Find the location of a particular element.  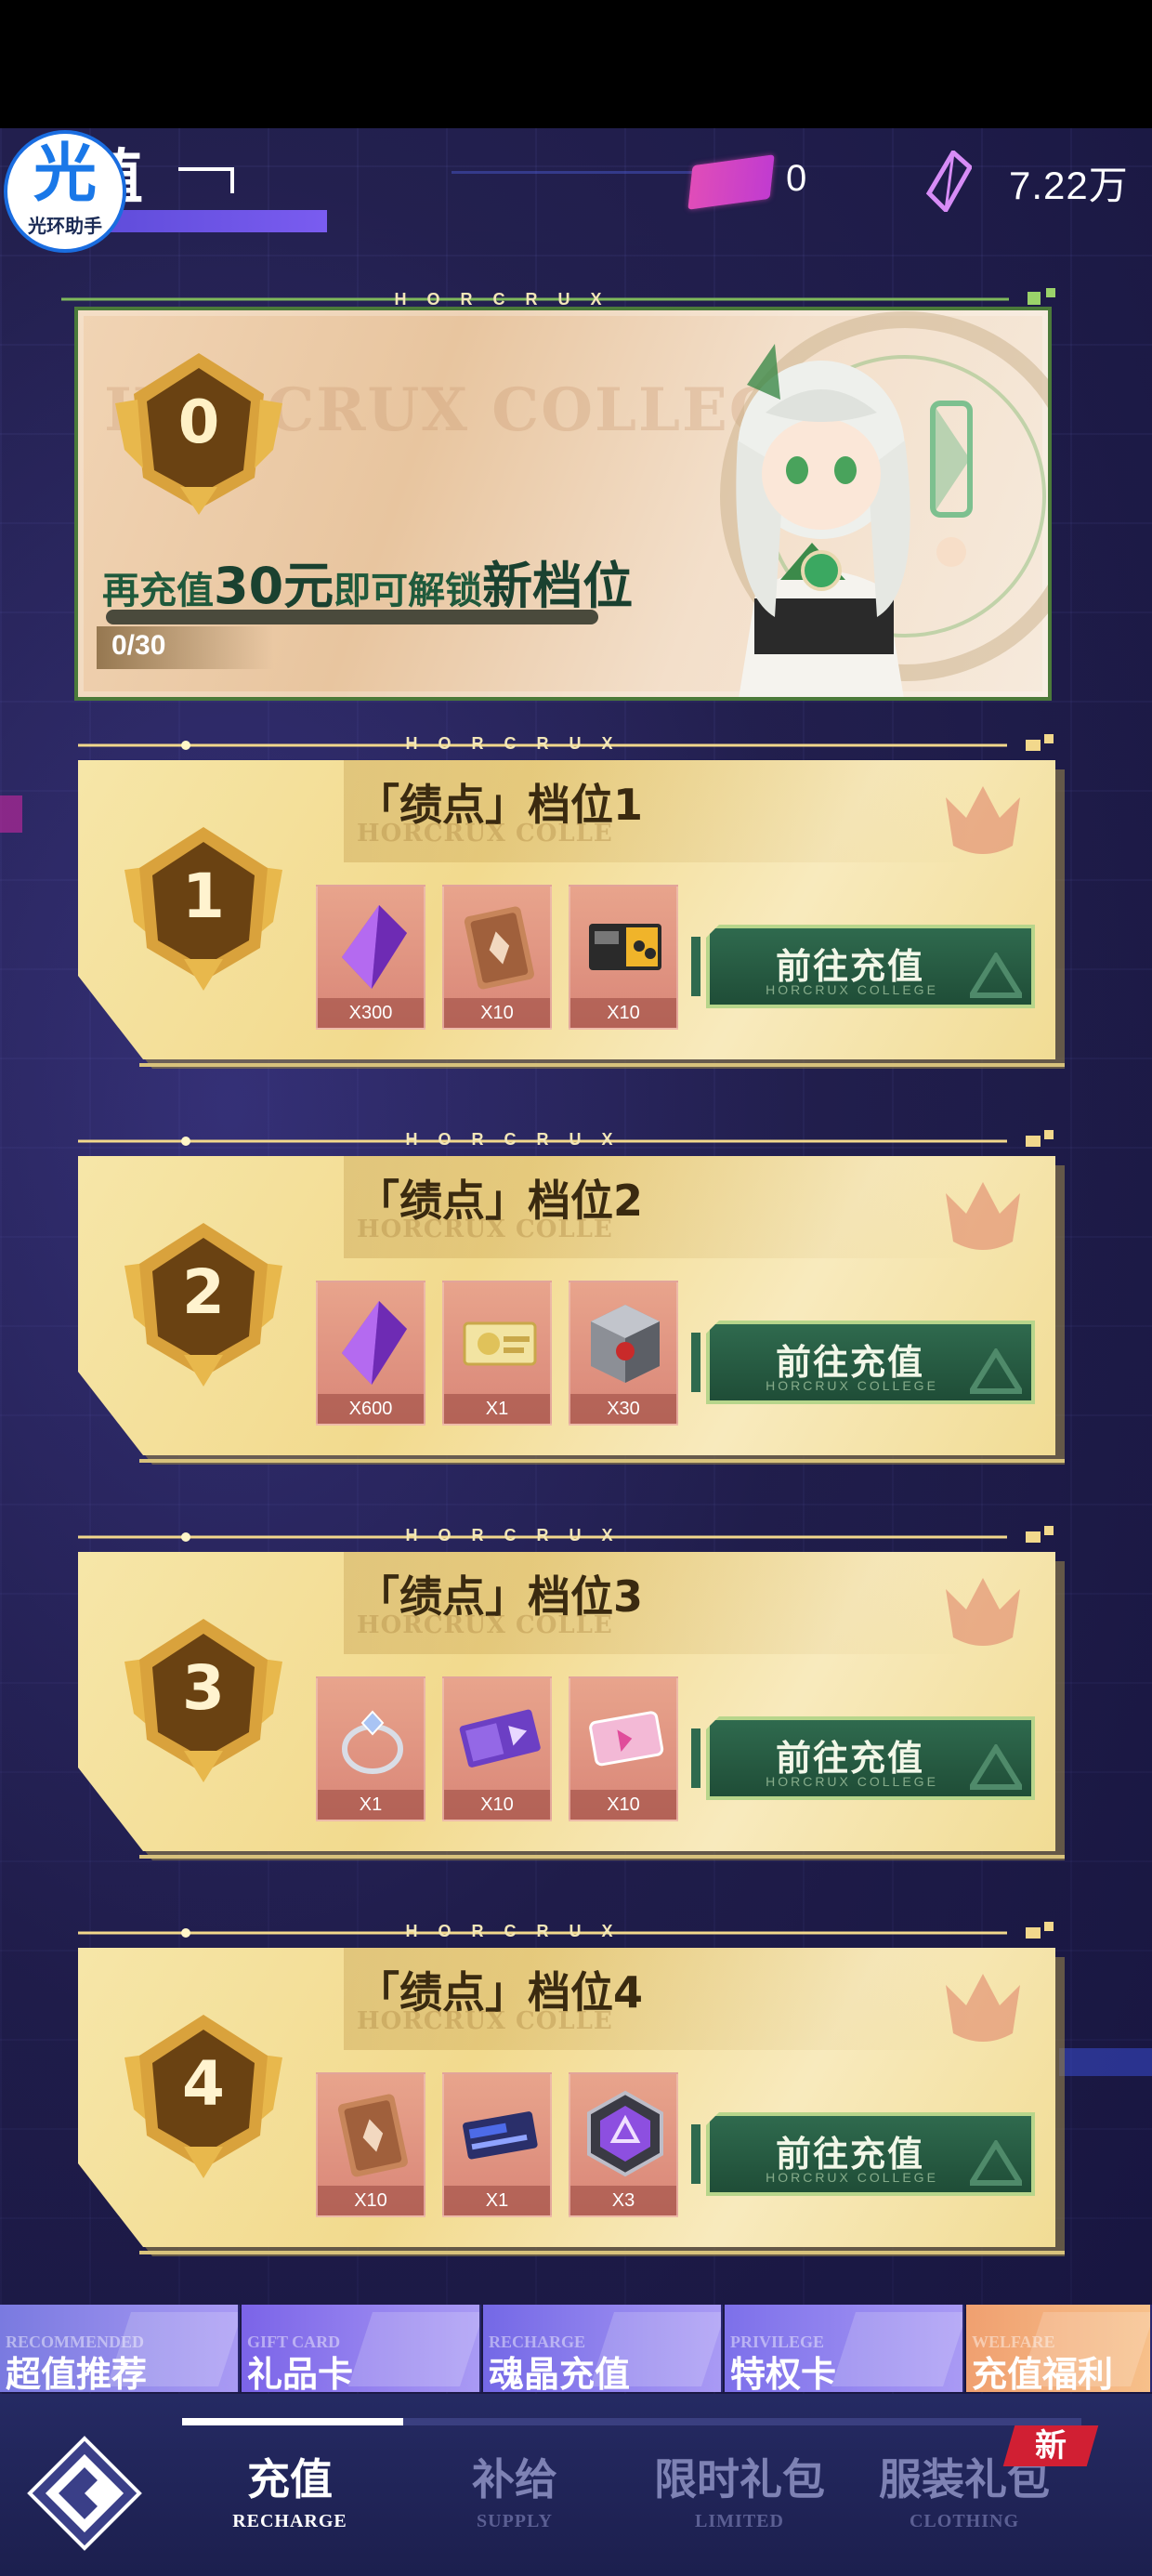

unlock-message: 再充值30元即可解锁新档位 is located at coordinates (367, 581).